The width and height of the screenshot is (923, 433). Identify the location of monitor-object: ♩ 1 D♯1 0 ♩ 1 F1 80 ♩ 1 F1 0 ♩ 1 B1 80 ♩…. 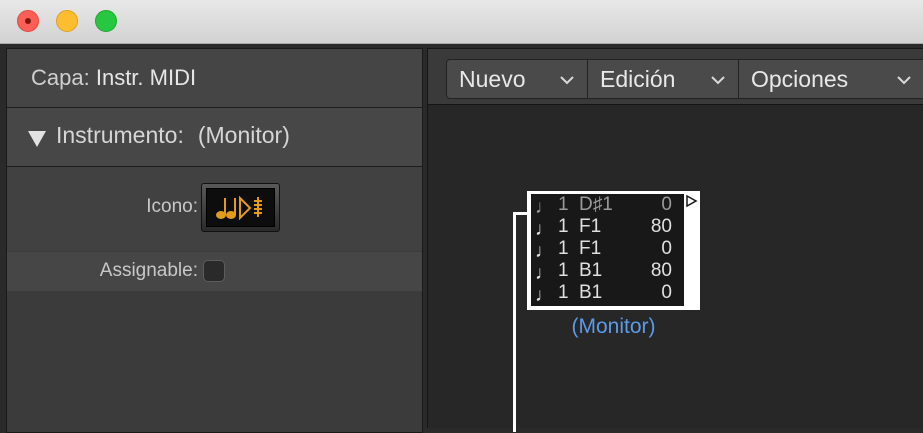
(613, 250).